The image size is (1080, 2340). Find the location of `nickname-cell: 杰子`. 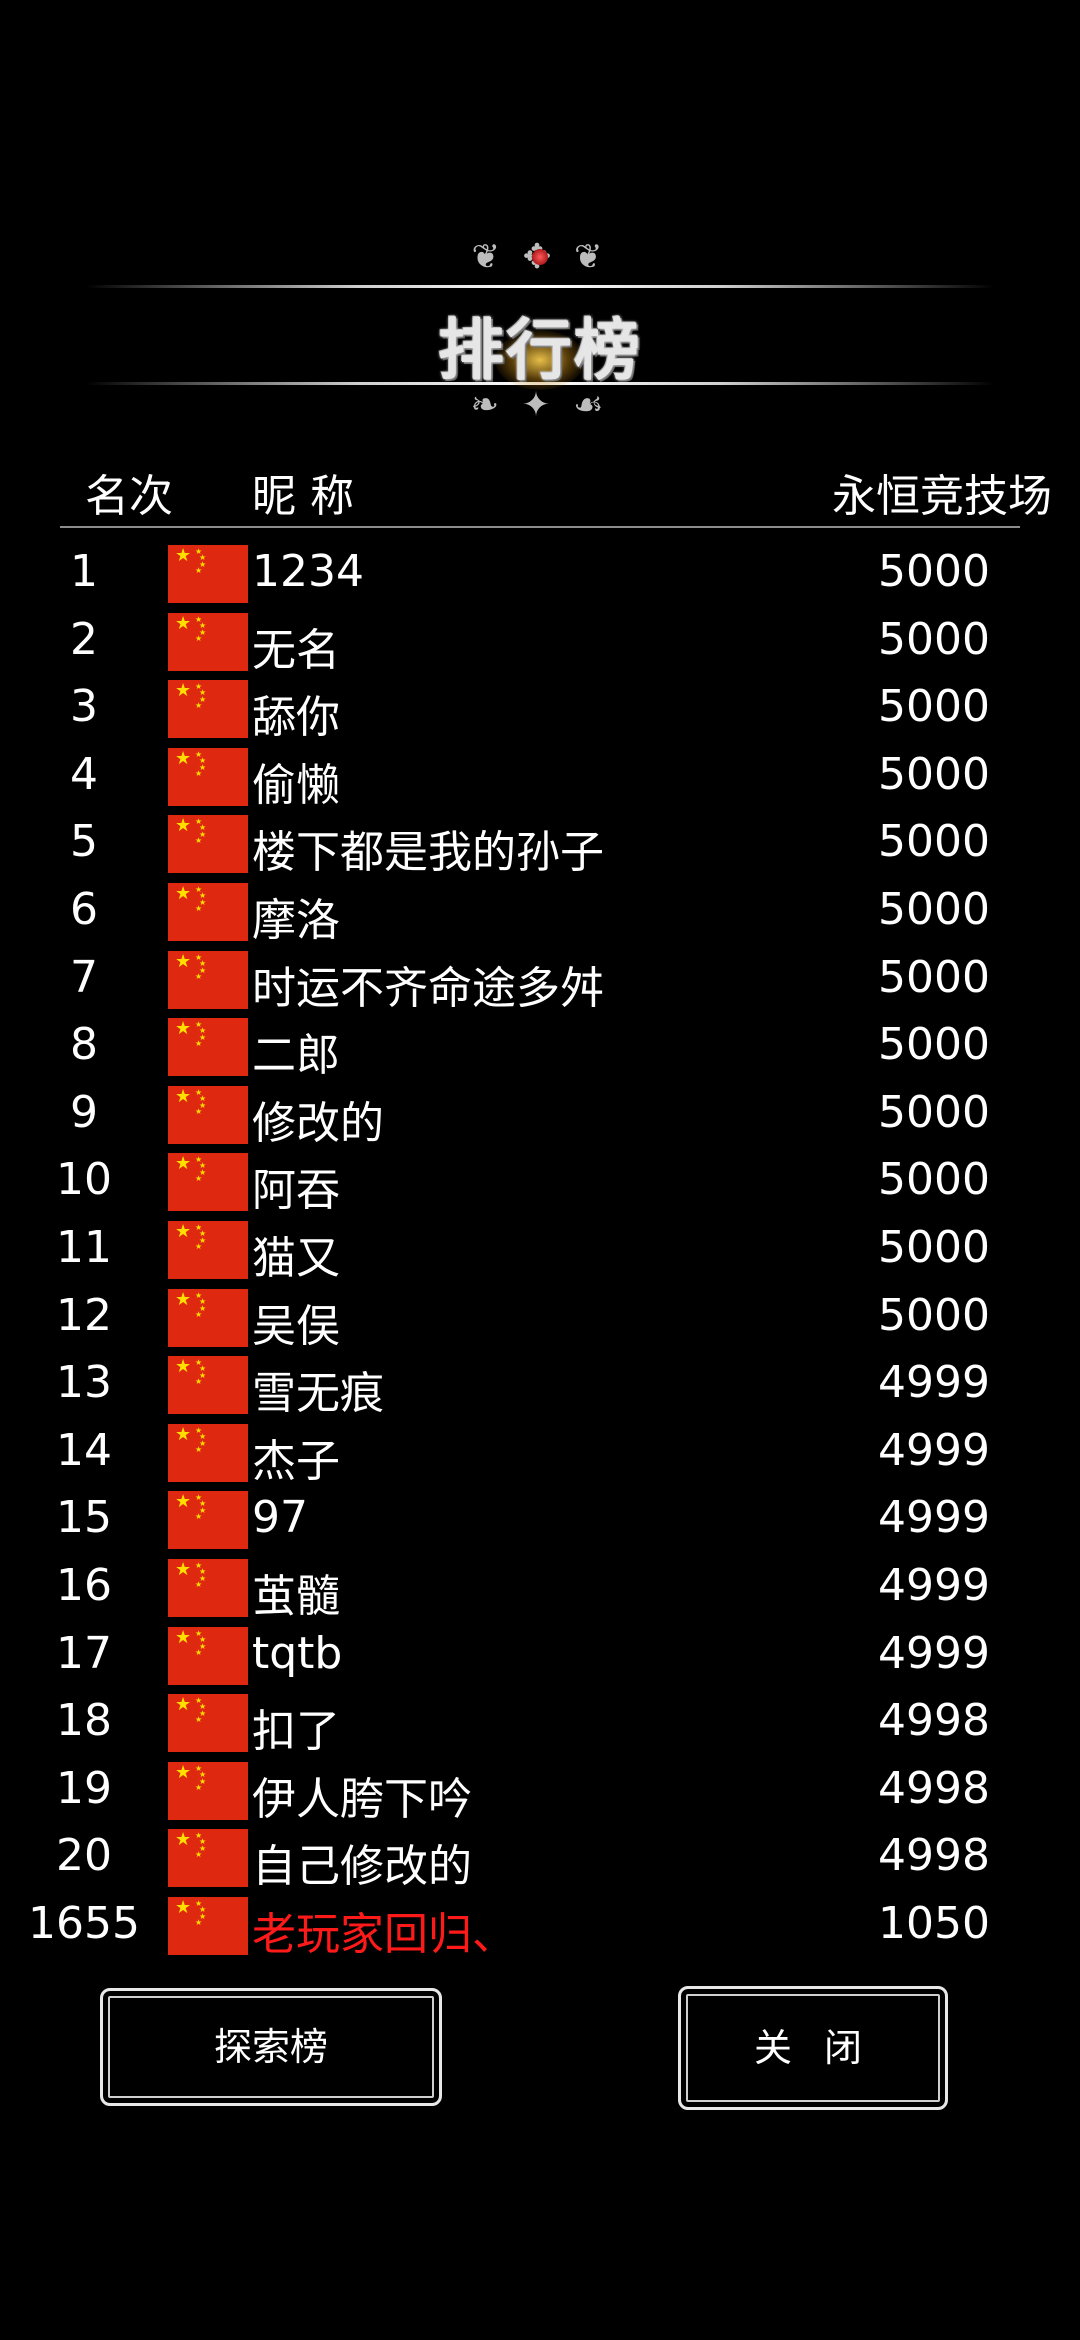

nickname-cell: 杰子 is located at coordinates (296, 1461).